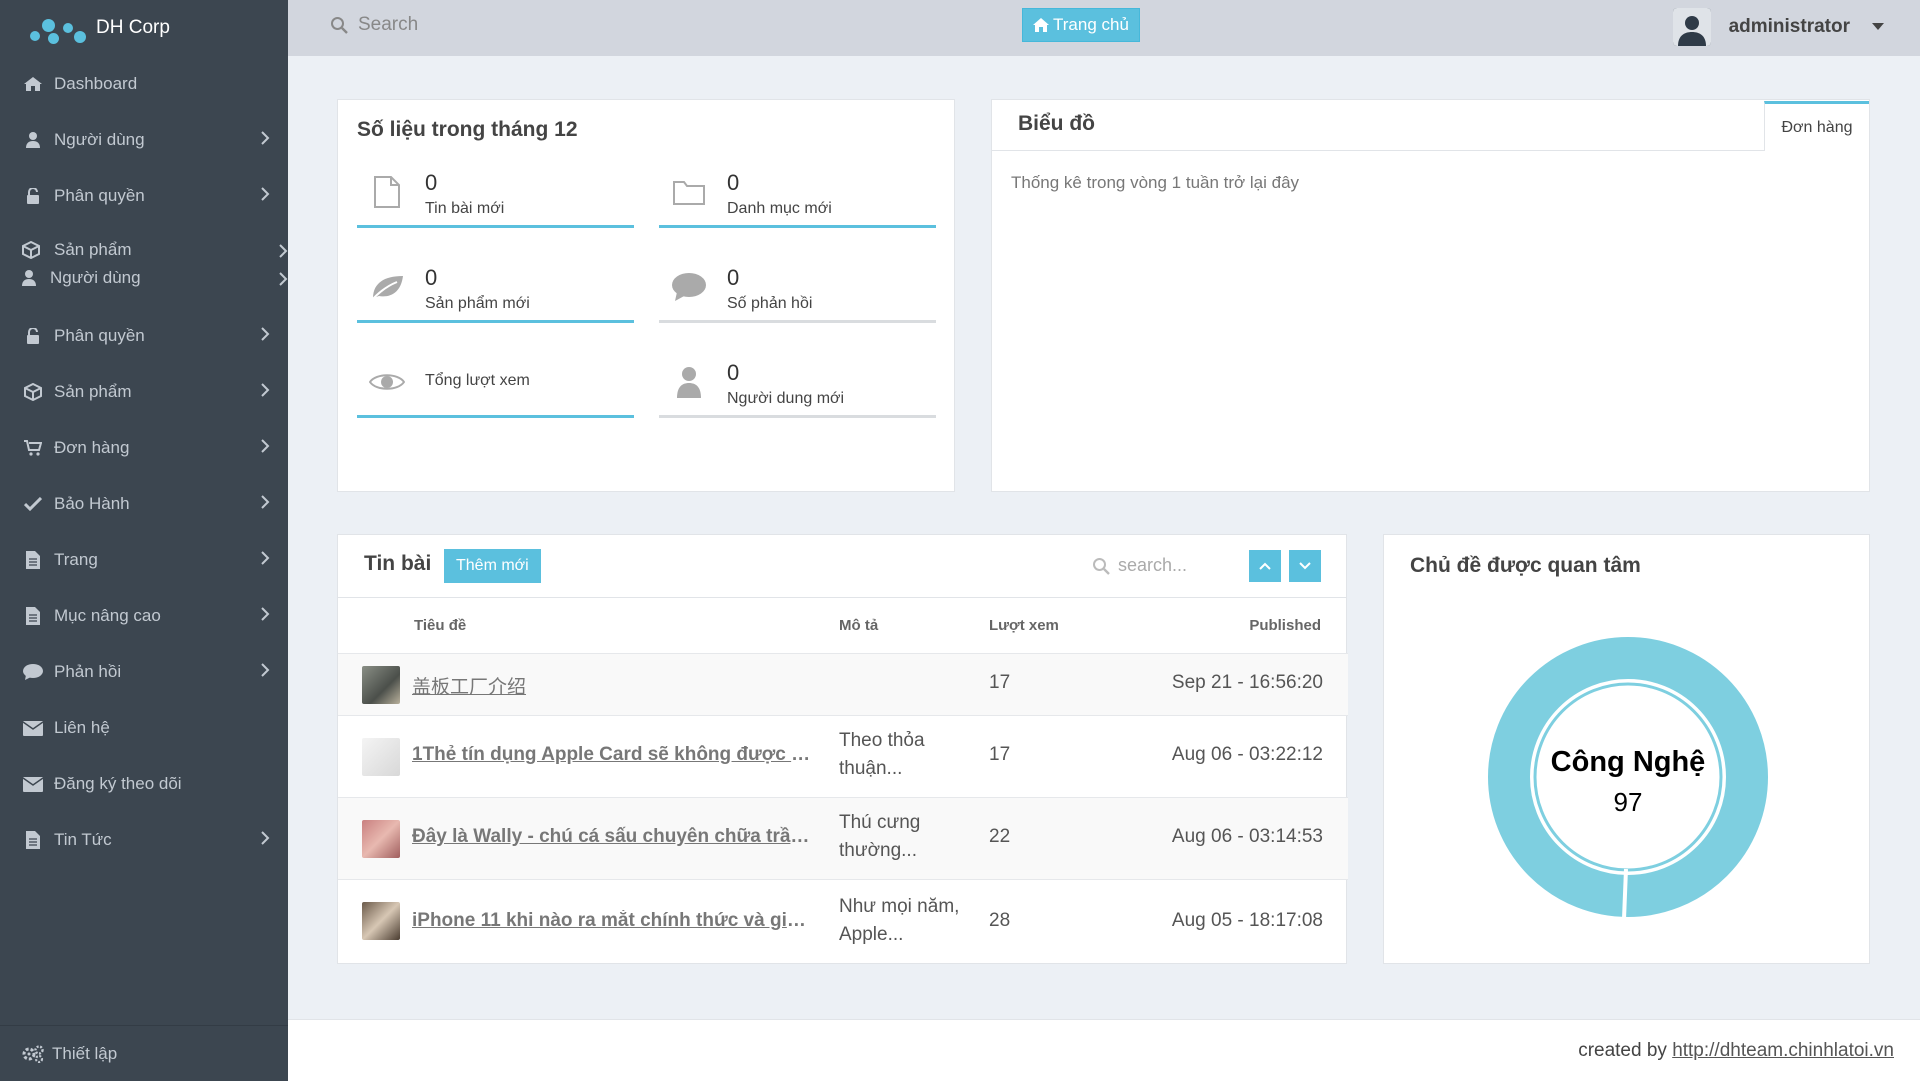 The height and width of the screenshot is (1081, 1920). I want to click on search-input: Search, so click(388, 25).